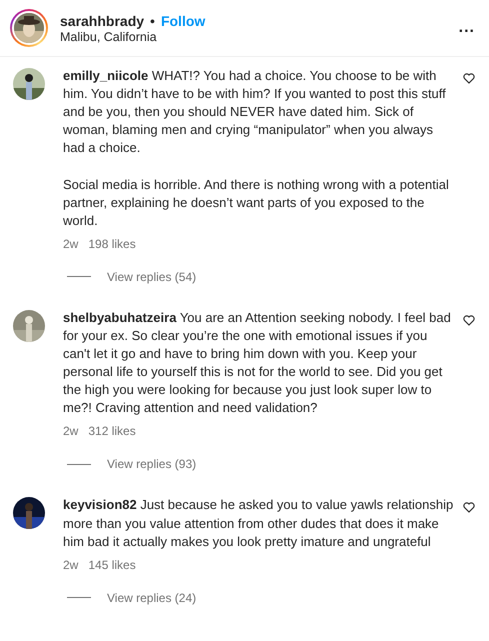  What do you see at coordinates (259, 37) in the screenshot?
I see `location-link: Malibu, California` at bounding box center [259, 37].